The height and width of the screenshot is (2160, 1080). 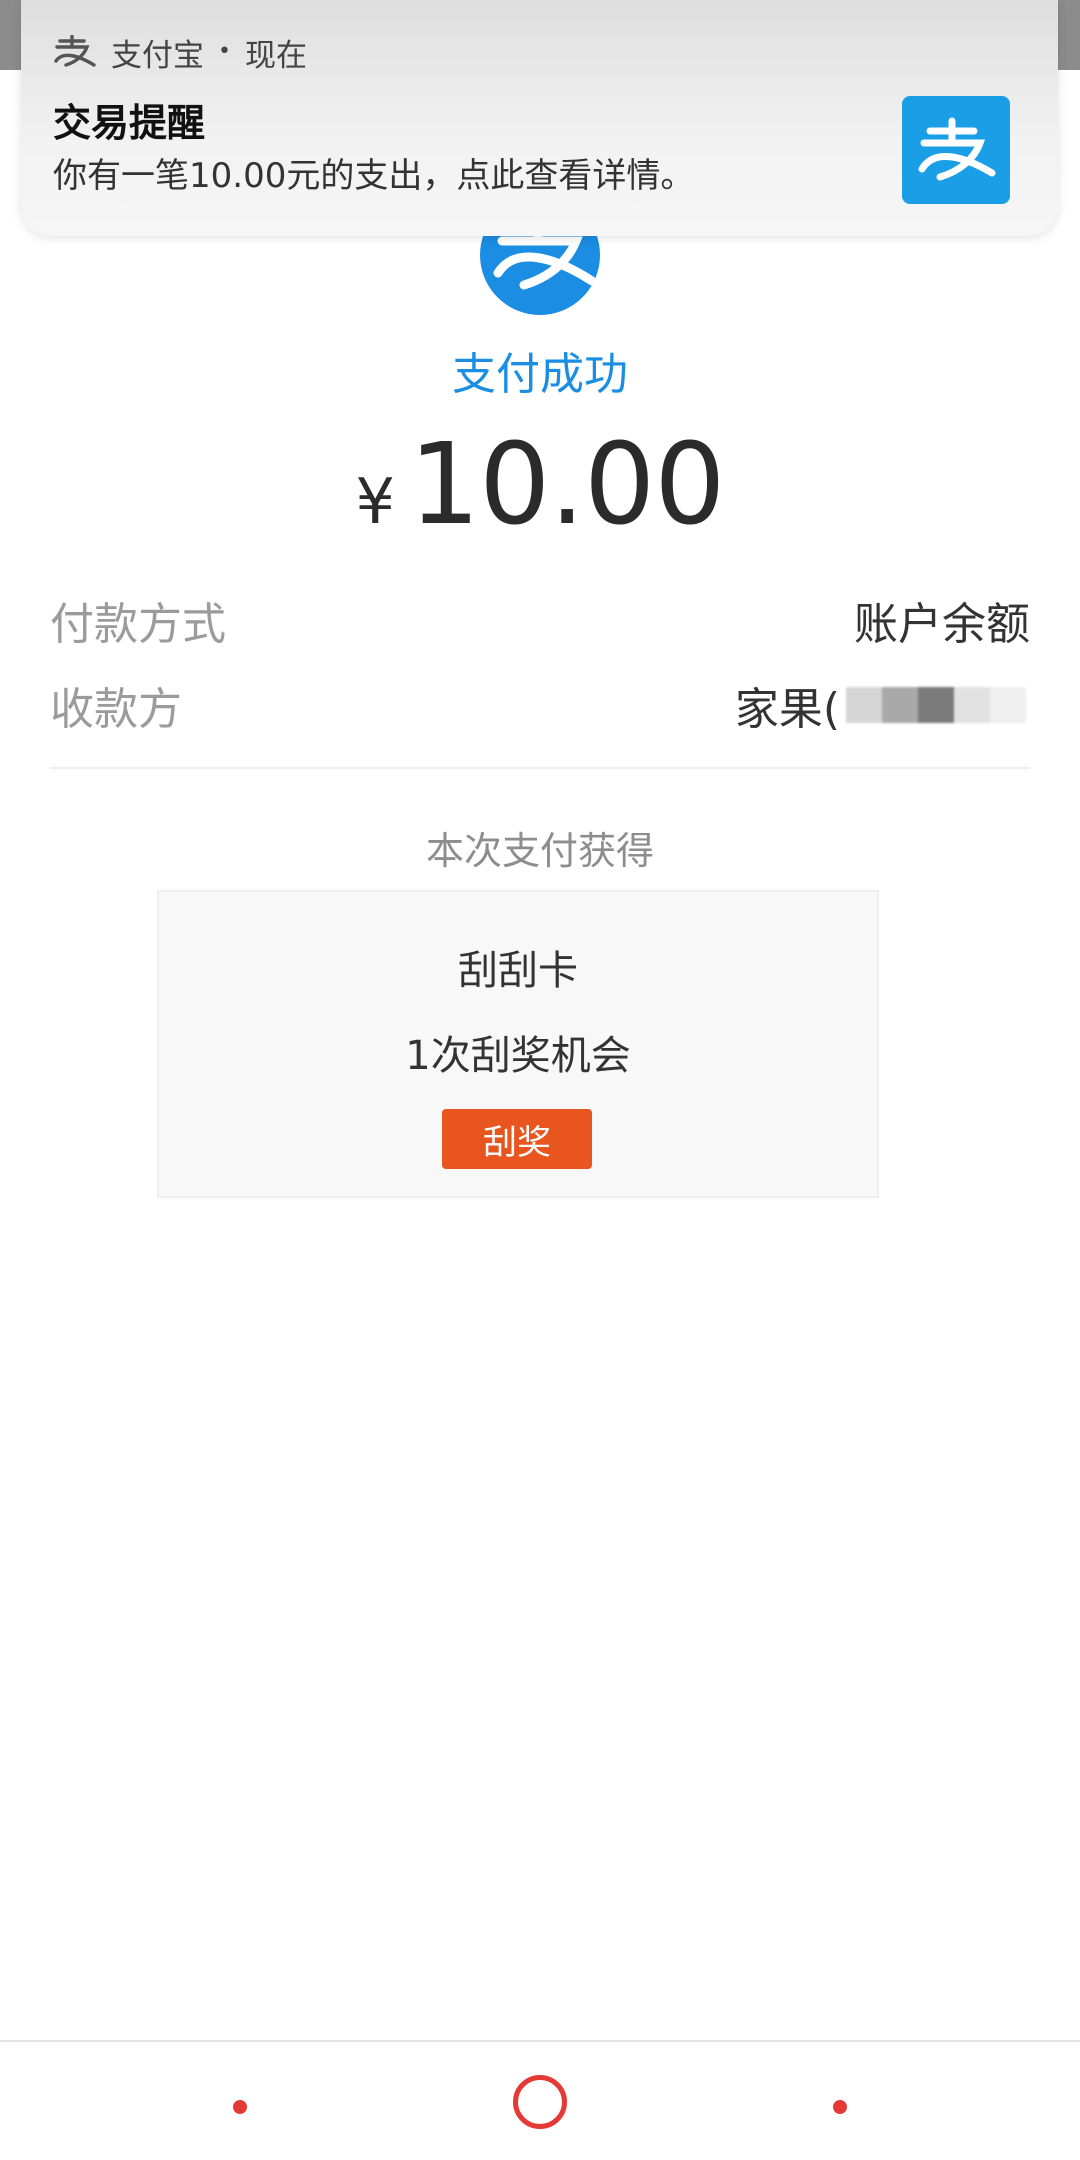 What do you see at coordinates (275, 55) in the screenshot?
I see `notification-time: 现在` at bounding box center [275, 55].